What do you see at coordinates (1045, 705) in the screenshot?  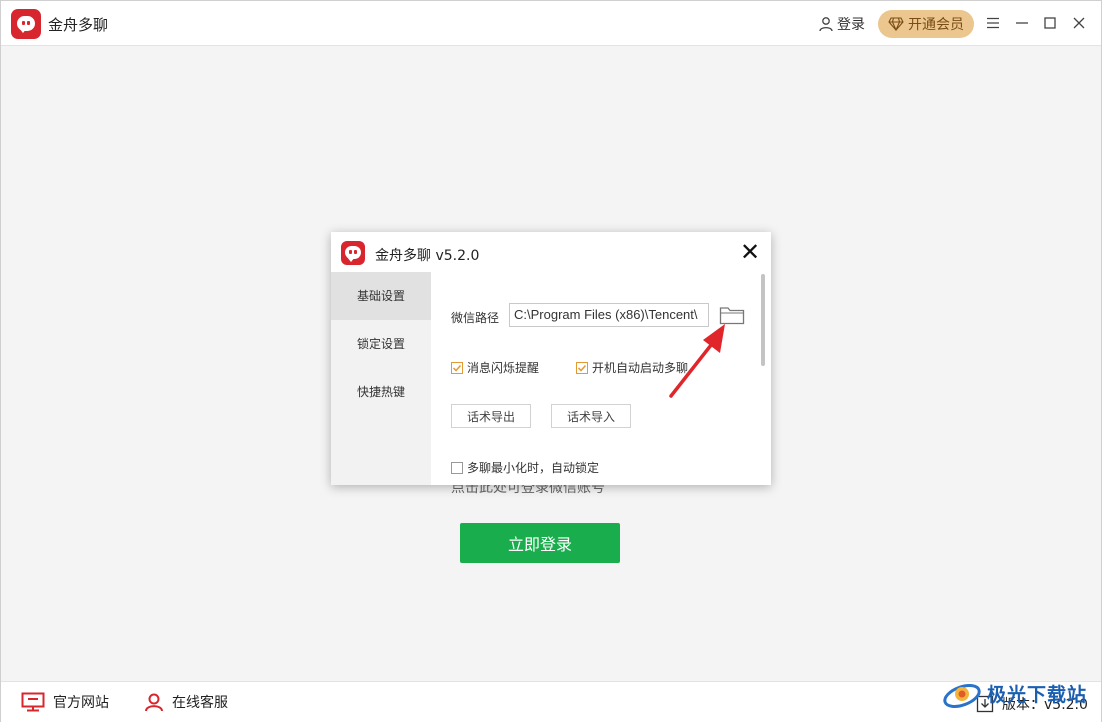 I see `version-label: 版本：v5.2.0` at bounding box center [1045, 705].